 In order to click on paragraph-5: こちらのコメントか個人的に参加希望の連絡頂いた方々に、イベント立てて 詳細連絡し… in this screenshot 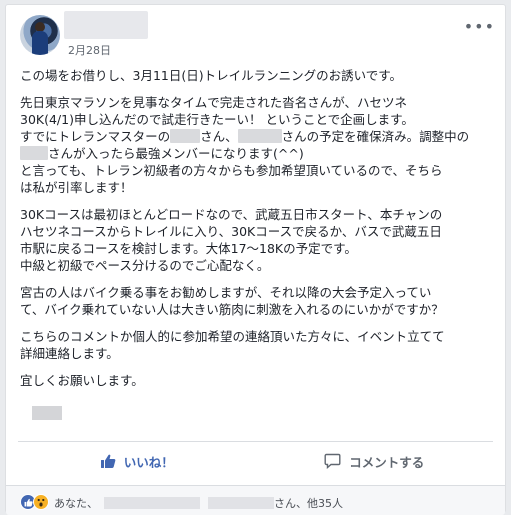, I will do `click(259, 345)`.